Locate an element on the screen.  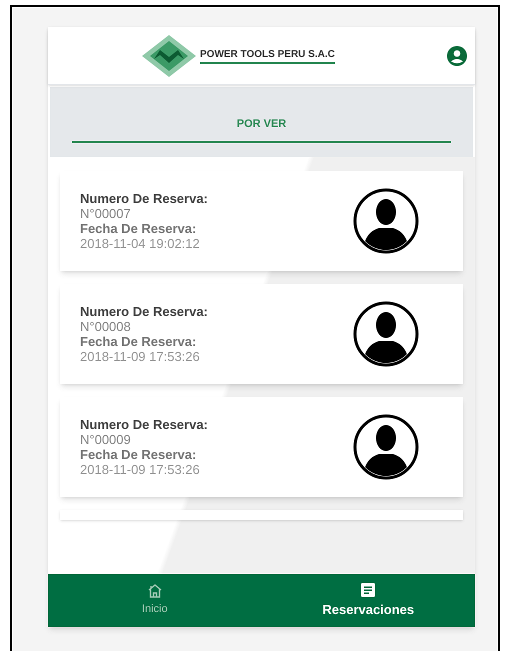
account-icon is located at coordinates (457, 56).